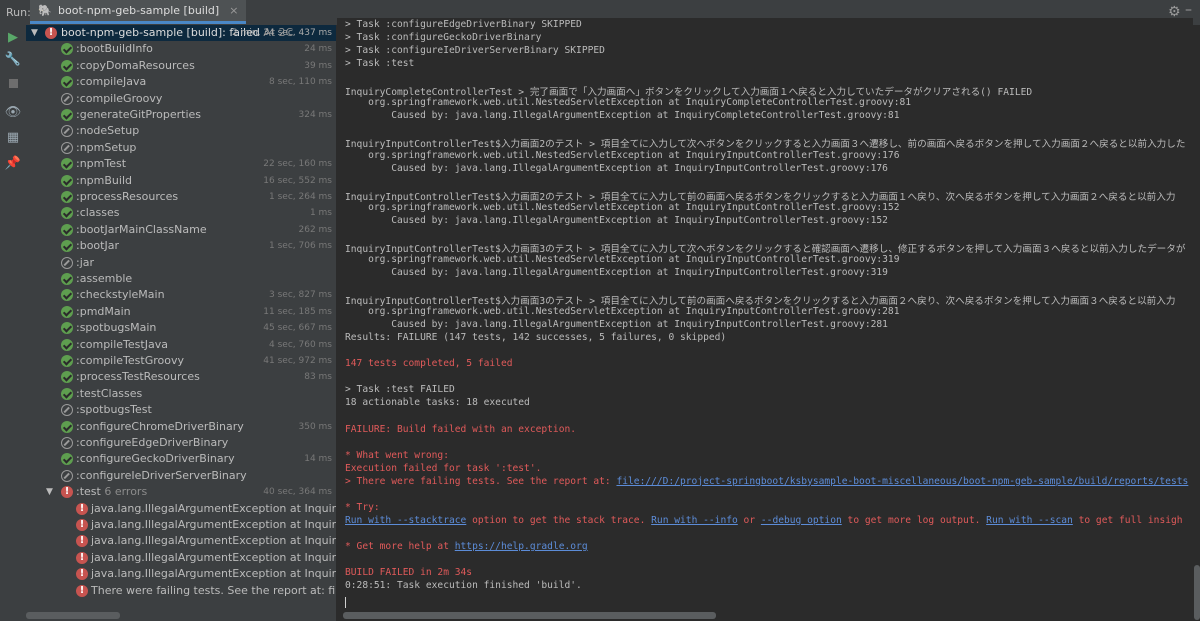  What do you see at coordinates (181, 394) in the screenshot?
I see `task-row: :testClasses` at bounding box center [181, 394].